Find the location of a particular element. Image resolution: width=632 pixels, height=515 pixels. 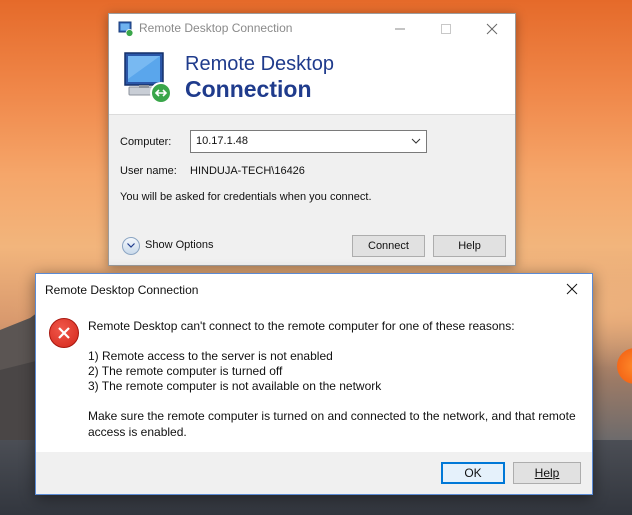

computer-combobox: 10.17.1.48 is located at coordinates (308, 141).